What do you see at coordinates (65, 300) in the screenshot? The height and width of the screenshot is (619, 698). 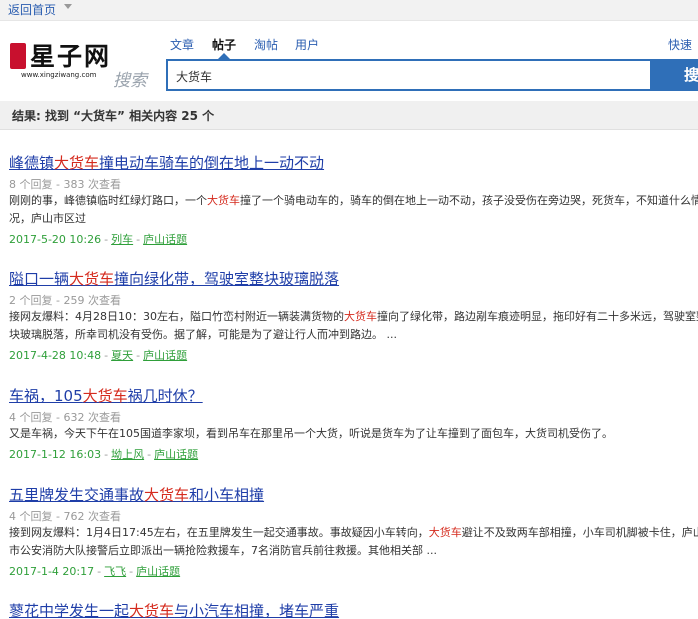 I see `result-meta: 2 个回复 - 259 次查看` at bounding box center [65, 300].